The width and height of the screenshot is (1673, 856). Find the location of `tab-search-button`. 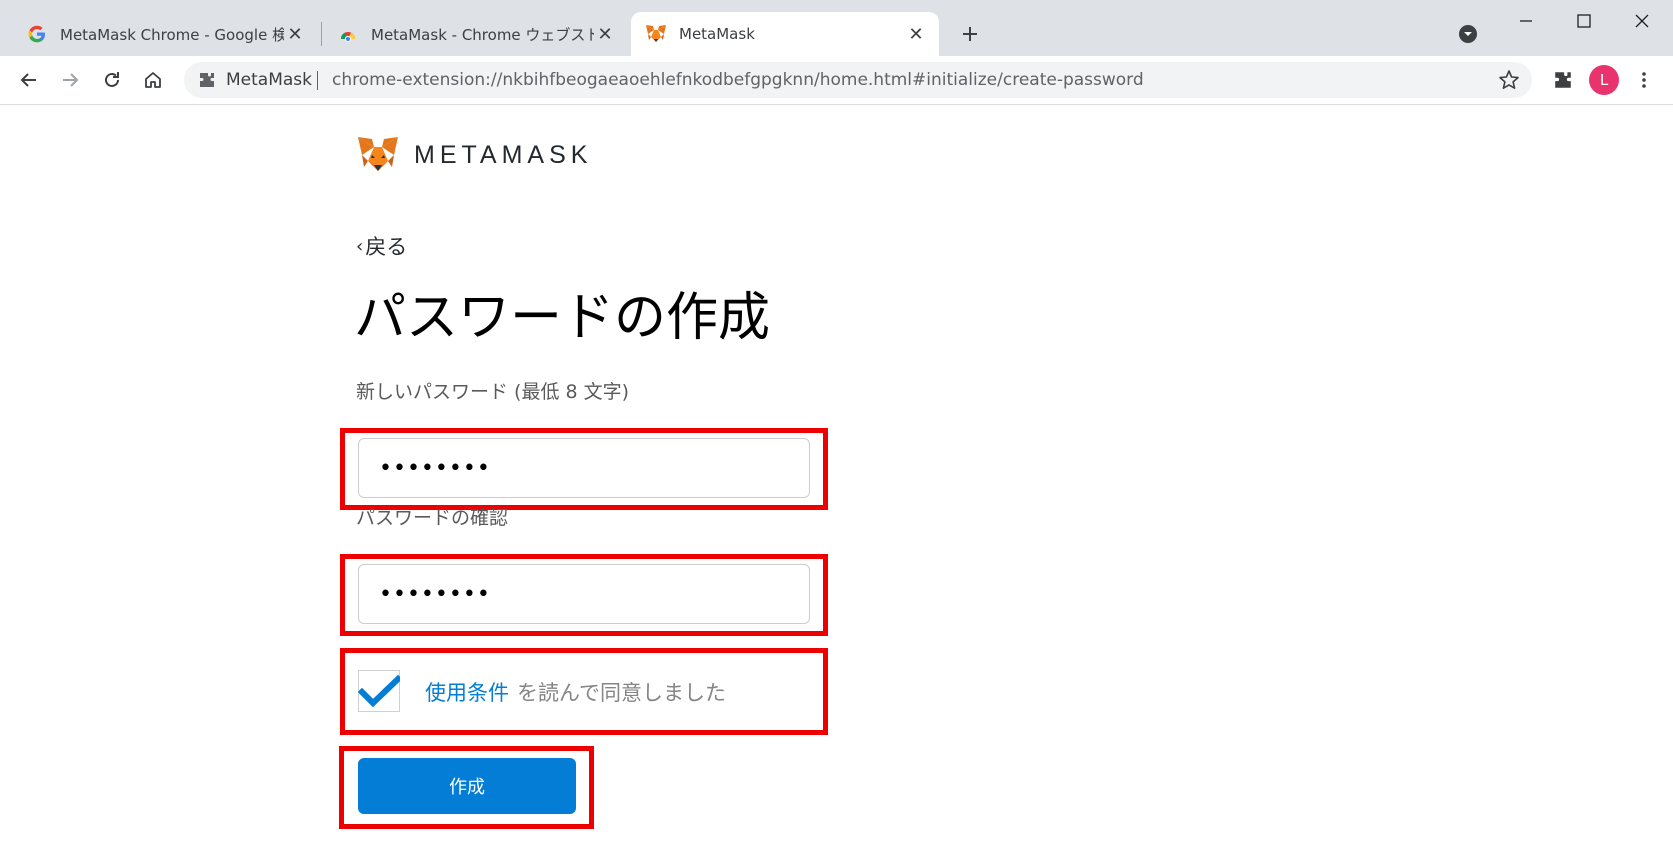

tab-search-button is located at coordinates (1468, 34).